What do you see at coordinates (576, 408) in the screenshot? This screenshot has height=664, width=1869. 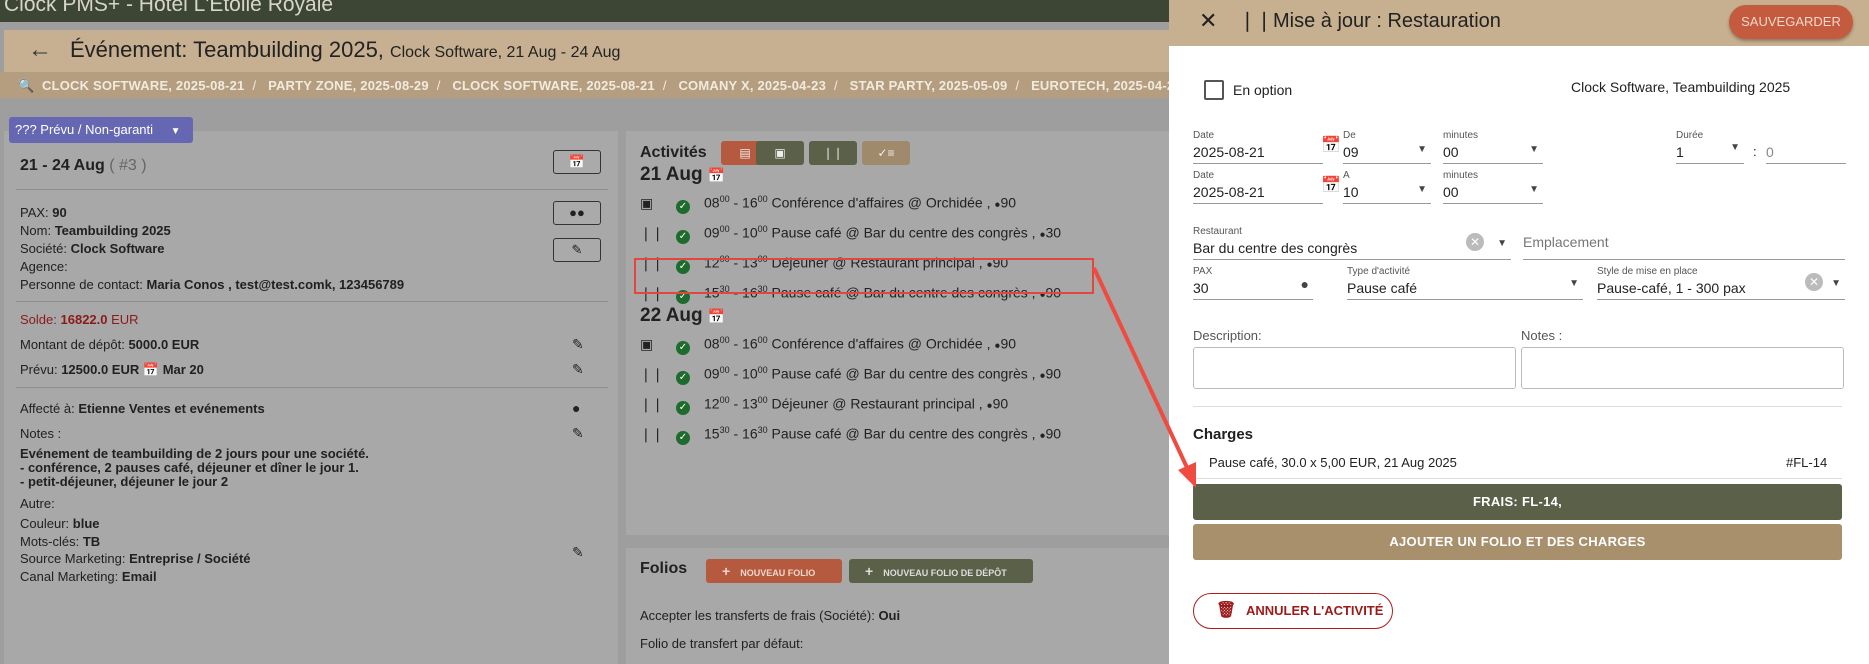 I see `person-icon: ●` at bounding box center [576, 408].